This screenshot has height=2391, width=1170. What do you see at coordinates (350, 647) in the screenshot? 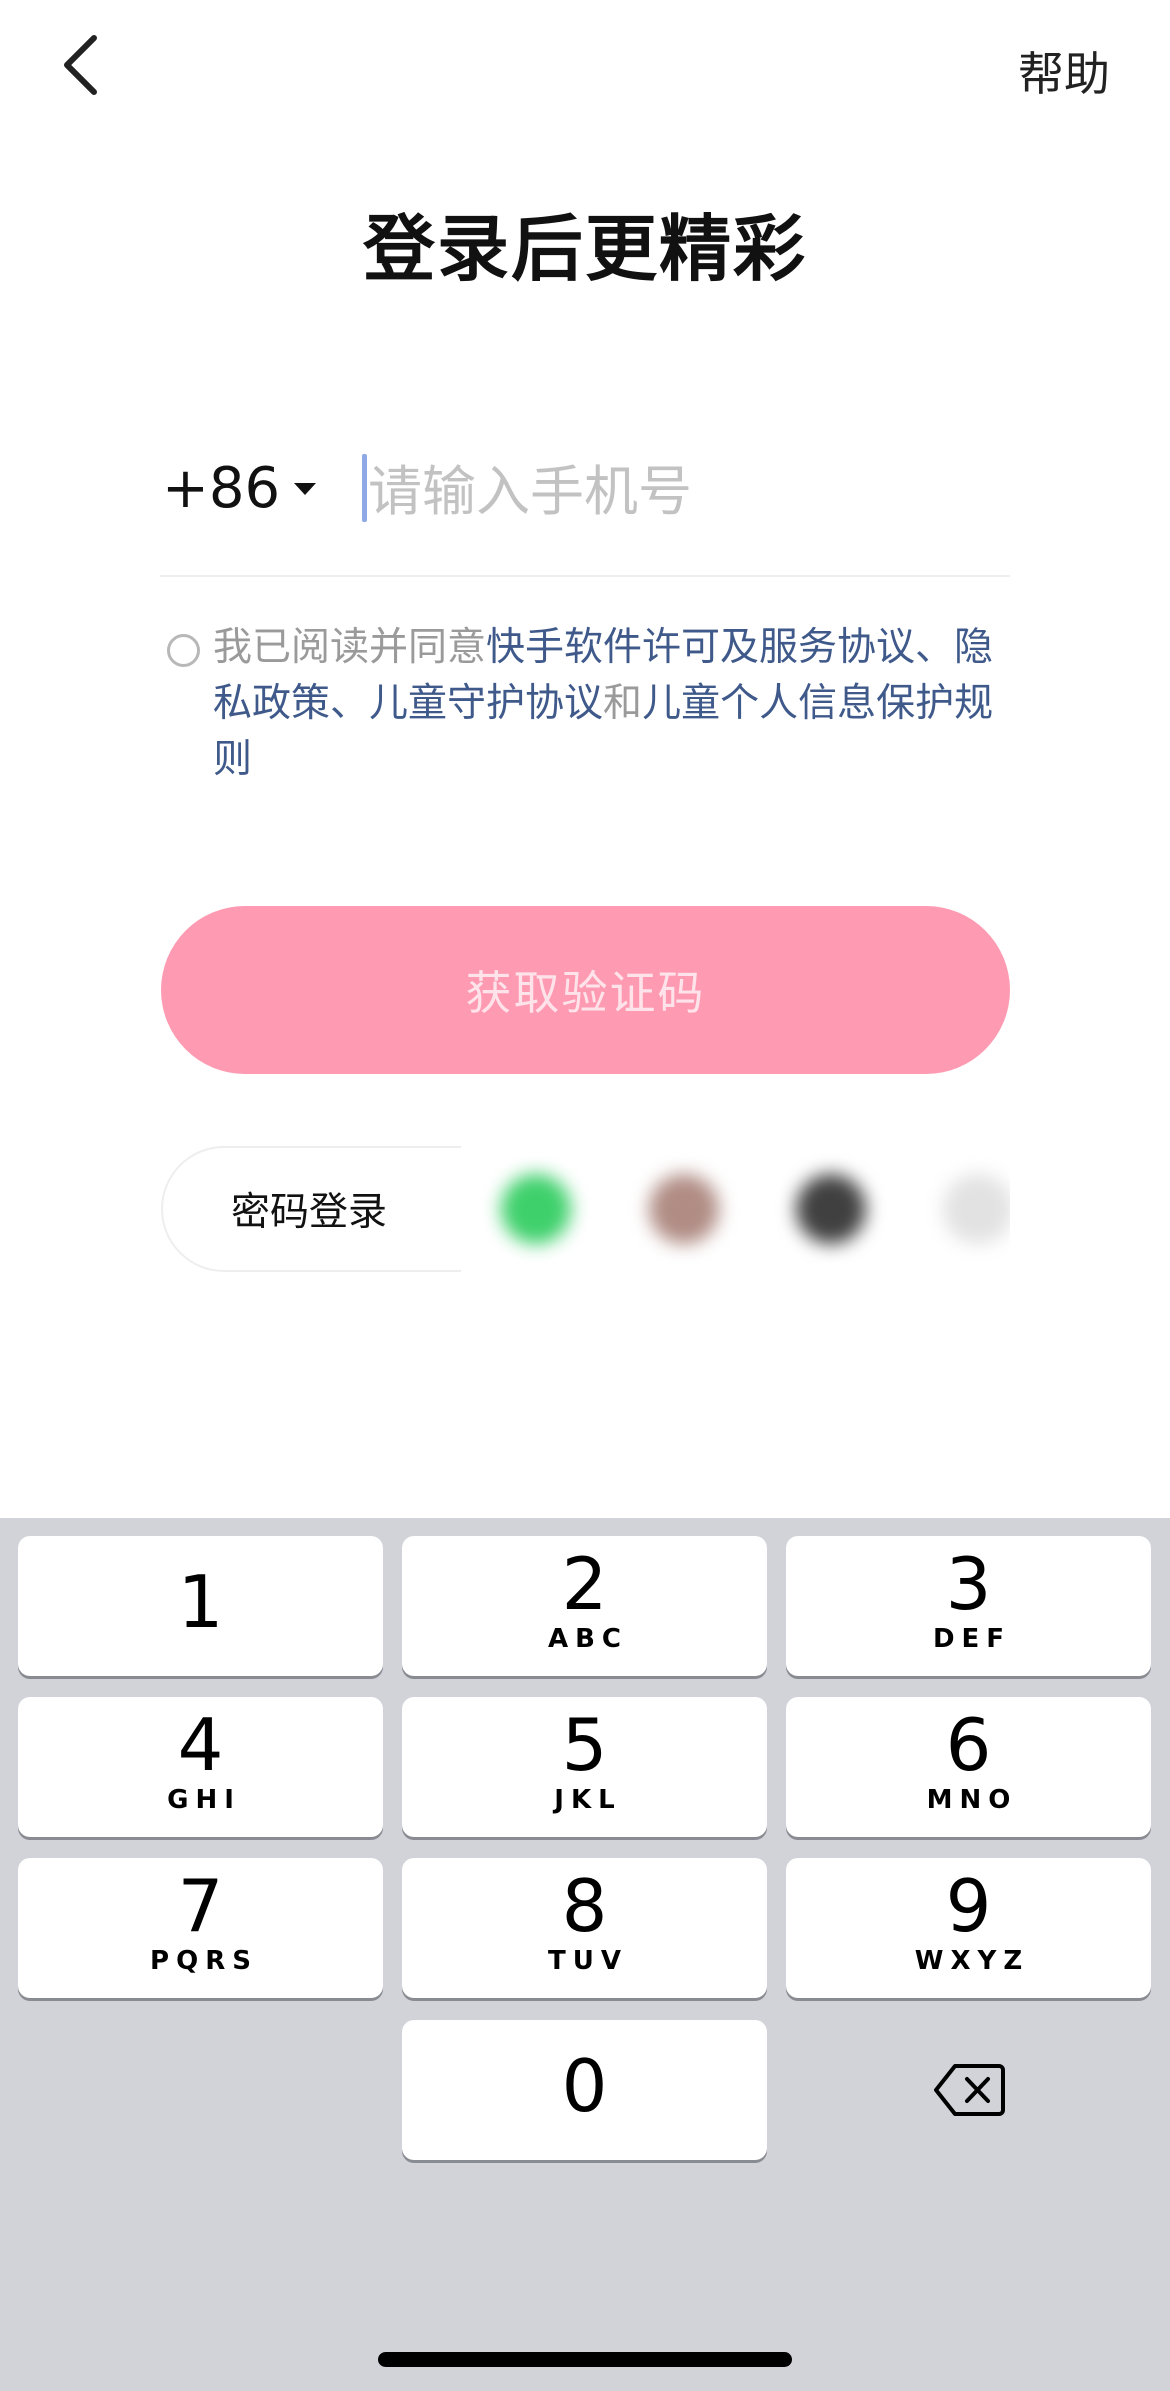
I see `agreement-prefix: 我已阅读并同意` at bounding box center [350, 647].